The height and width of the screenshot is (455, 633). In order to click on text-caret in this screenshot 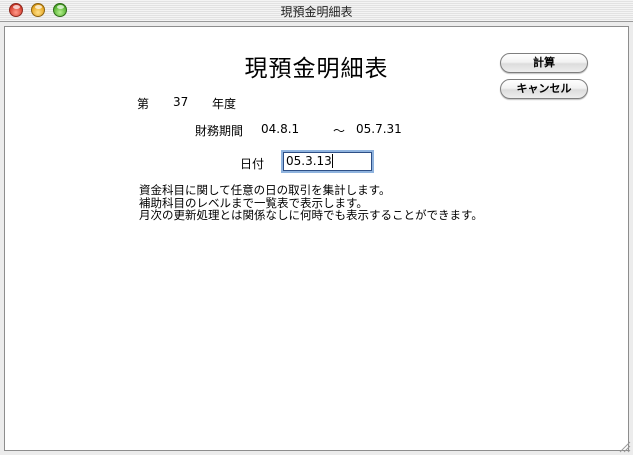, I will do `click(332, 161)`.